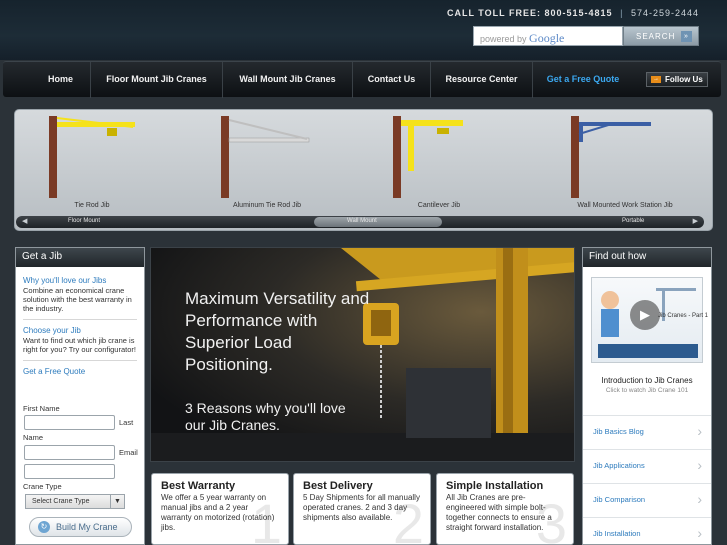 Image resolution: width=727 pixels, height=545 pixels. Describe the element at coordinates (117, 501) in the screenshot. I see `chevron-down-icon: ▼` at that location.